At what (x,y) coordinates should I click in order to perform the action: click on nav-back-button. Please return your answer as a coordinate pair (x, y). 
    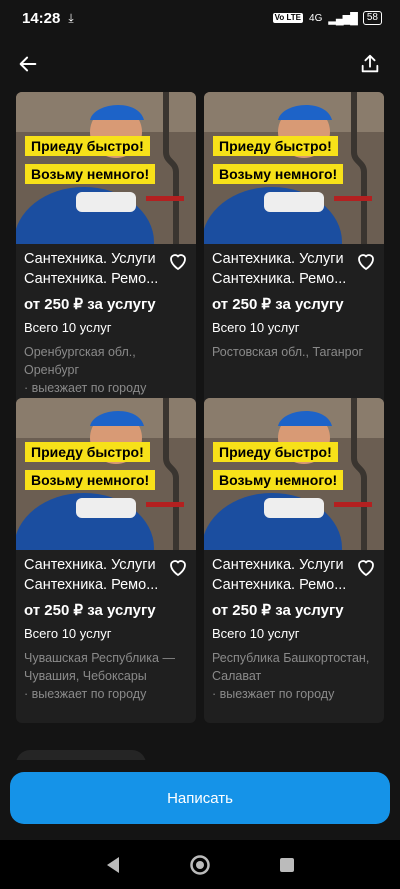
    Looking at the image, I should click on (113, 865).